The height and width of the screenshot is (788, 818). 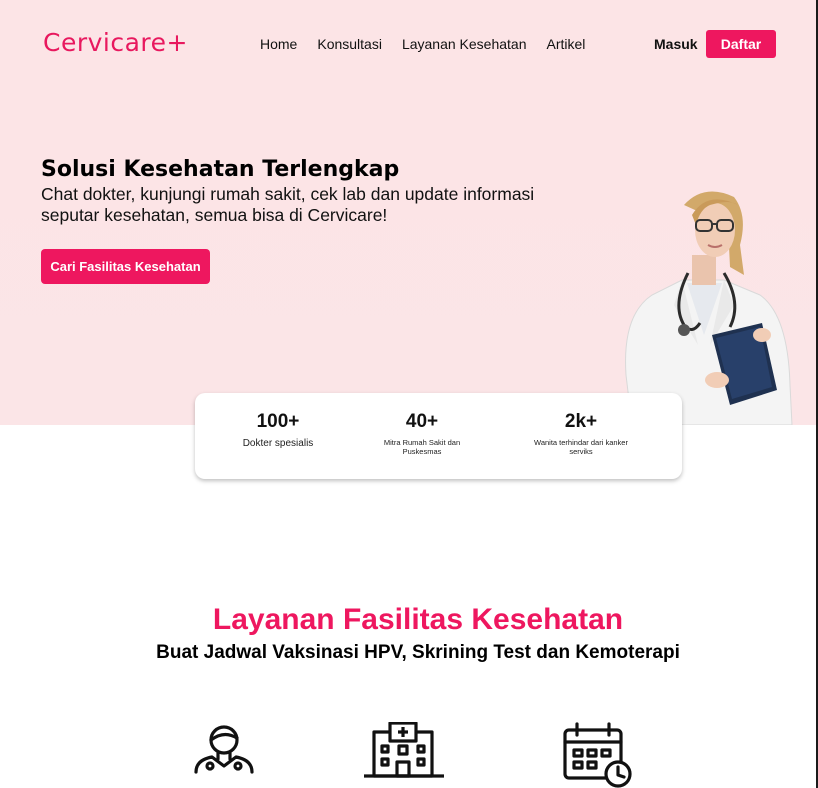 I want to click on nav-artikel: Artikel, so click(x=566, y=44).